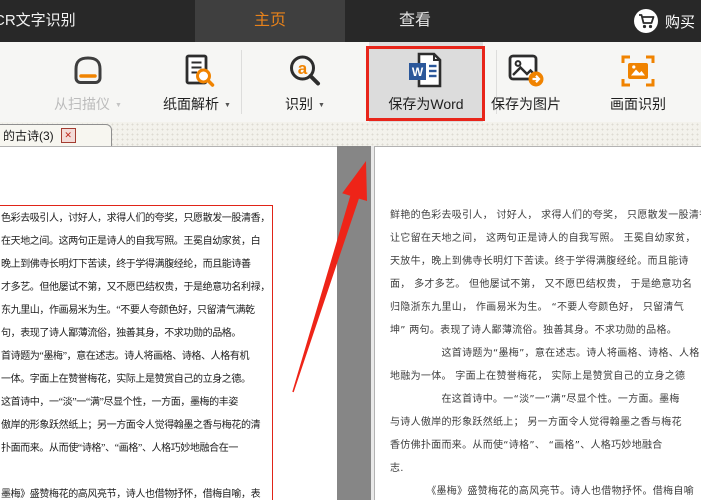  What do you see at coordinates (135, 218) in the screenshot?
I see `document-line: 色彩去吸引人，讨好人，求得人们的夸奖，只愿散发一股清香，` at bounding box center [135, 218].